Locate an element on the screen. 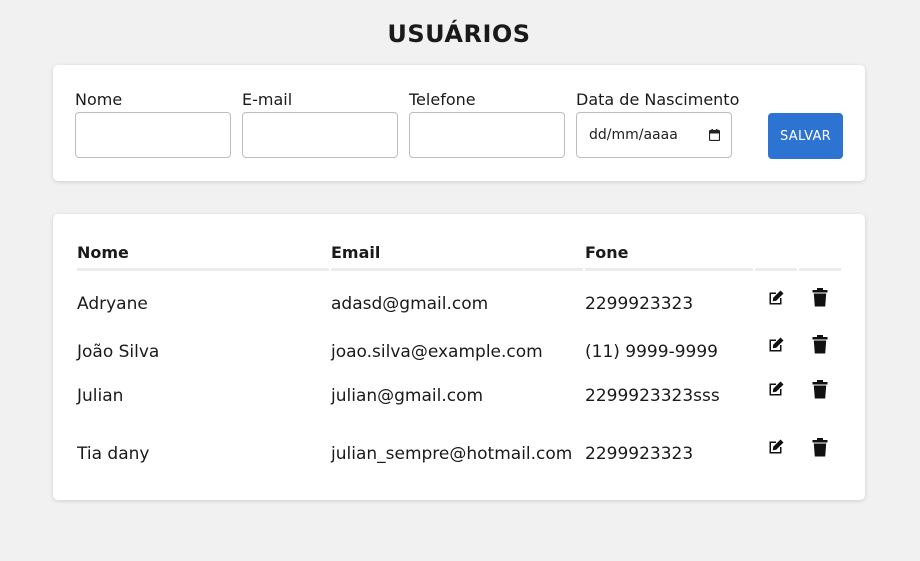 This screenshot has width=920, height=561. cell-phone: (11) 9999-9999 is located at coordinates (651, 351).